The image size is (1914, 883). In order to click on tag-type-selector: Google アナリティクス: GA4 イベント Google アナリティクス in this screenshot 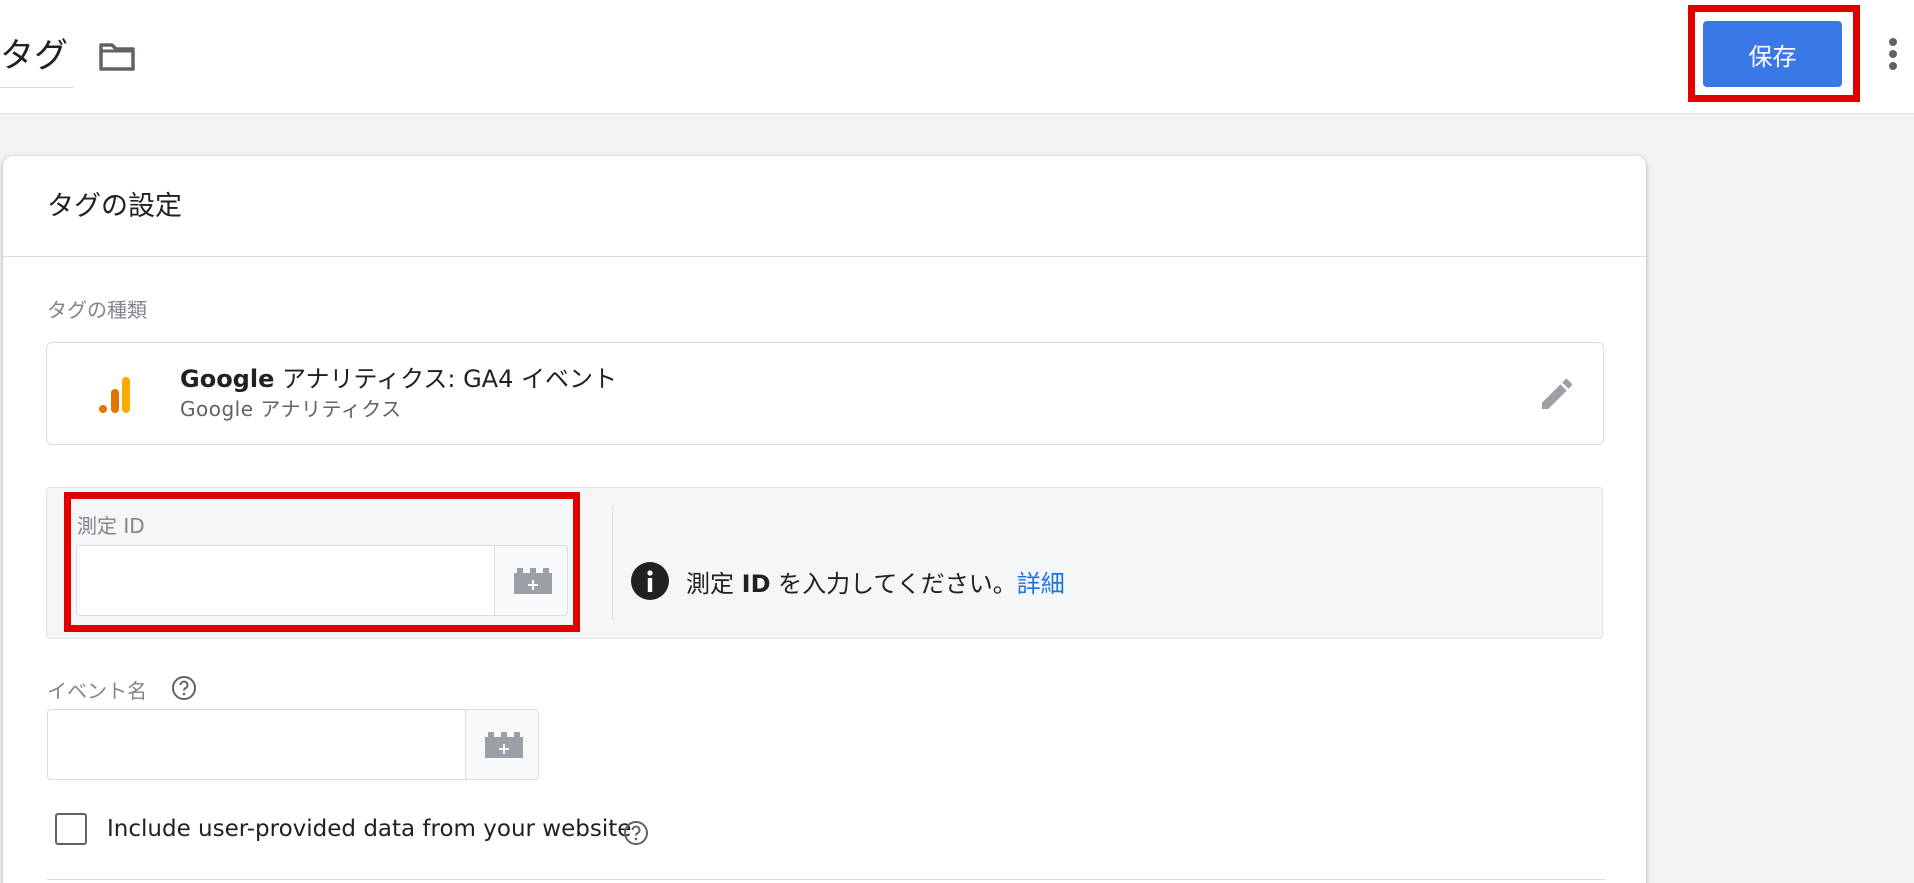, I will do `click(825, 393)`.